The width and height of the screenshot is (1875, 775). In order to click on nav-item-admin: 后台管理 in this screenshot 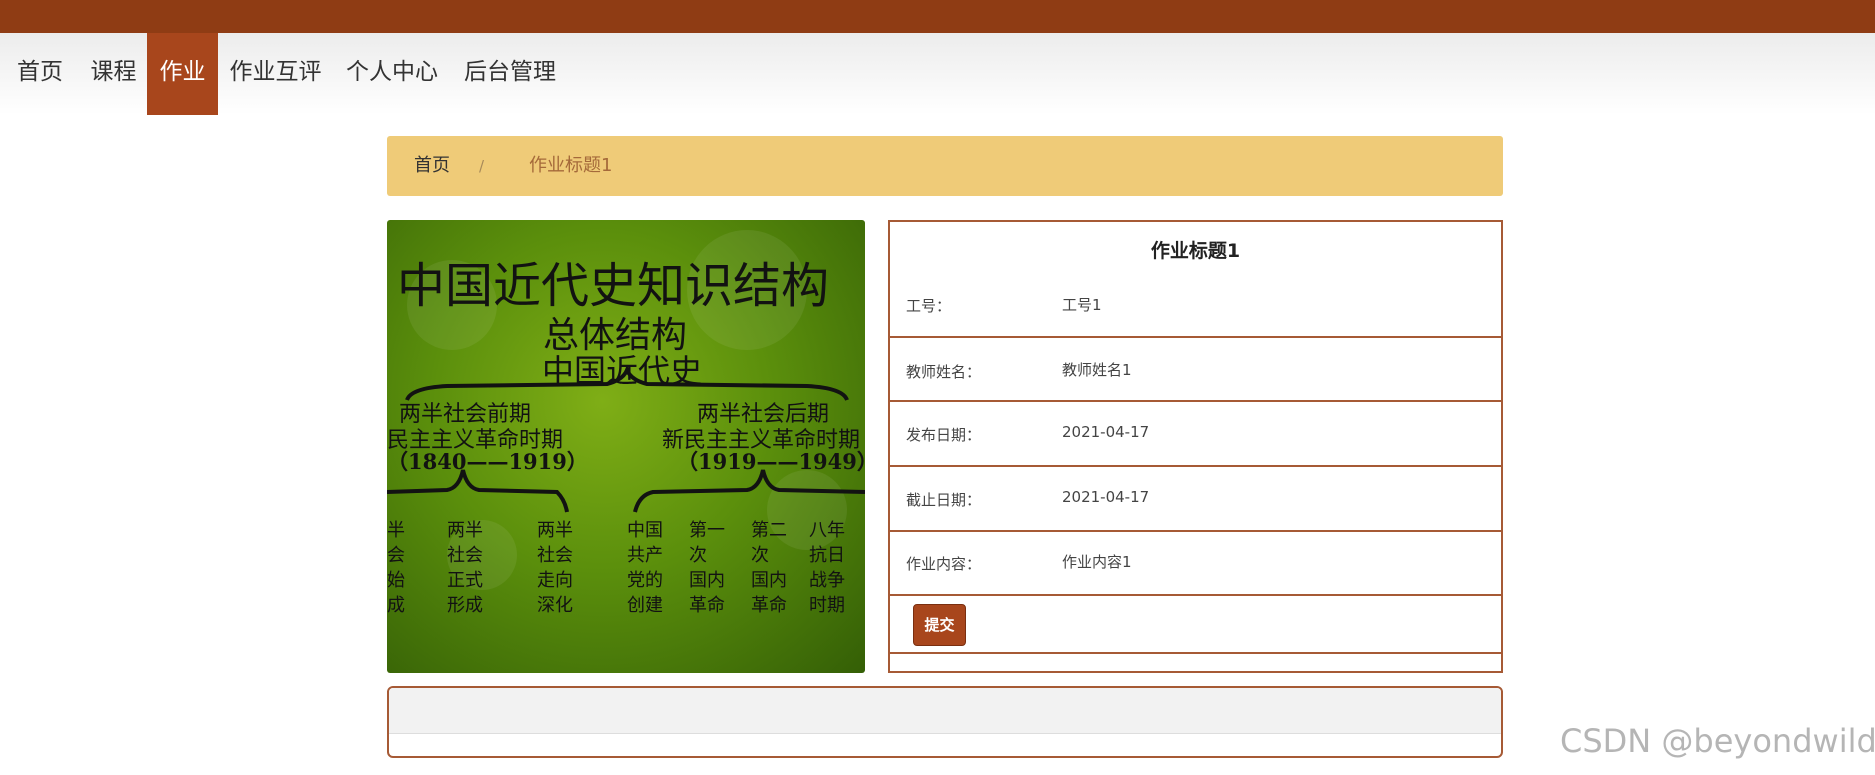, I will do `click(510, 74)`.